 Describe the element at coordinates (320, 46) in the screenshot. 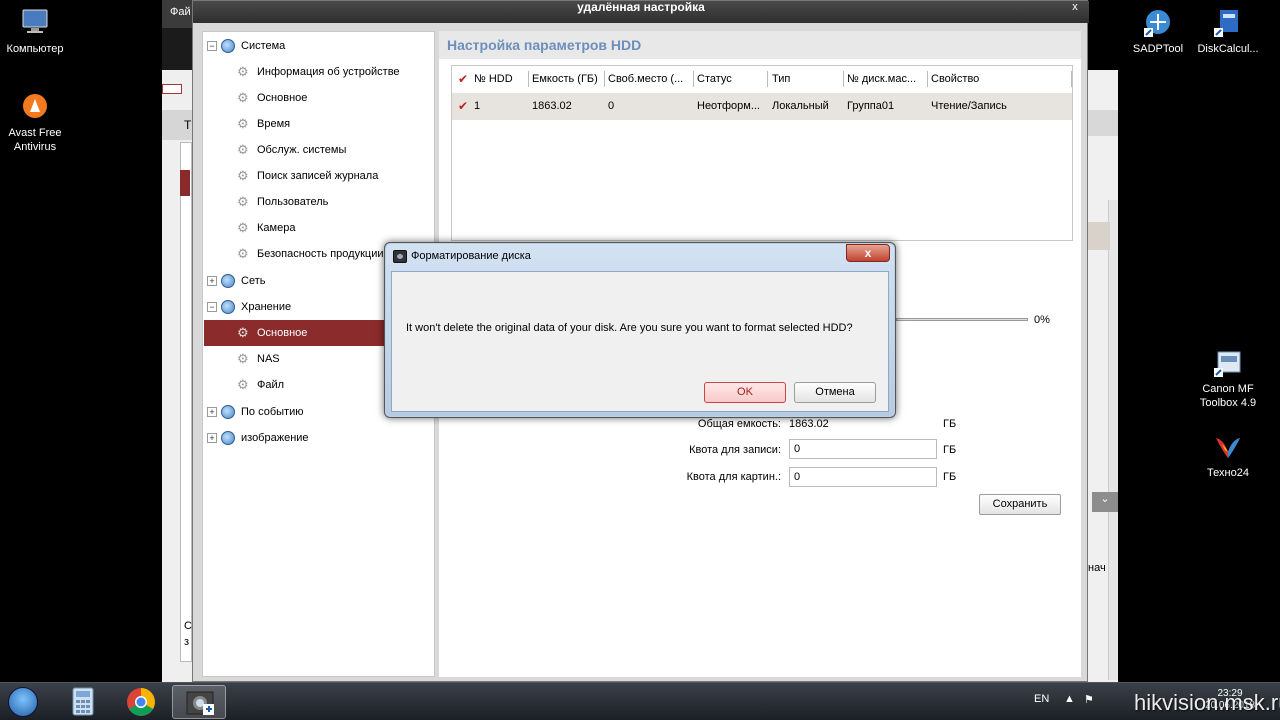

I see `tree-group-system: − Система` at that location.